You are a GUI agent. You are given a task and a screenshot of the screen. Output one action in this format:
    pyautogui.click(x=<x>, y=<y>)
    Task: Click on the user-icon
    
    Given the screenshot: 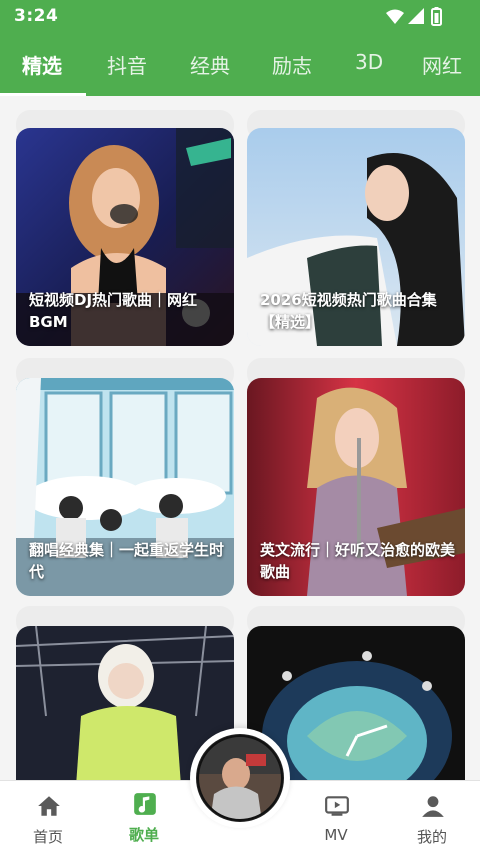 What is the action you would take?
    pyautogui.click(x=433, y=806)
    